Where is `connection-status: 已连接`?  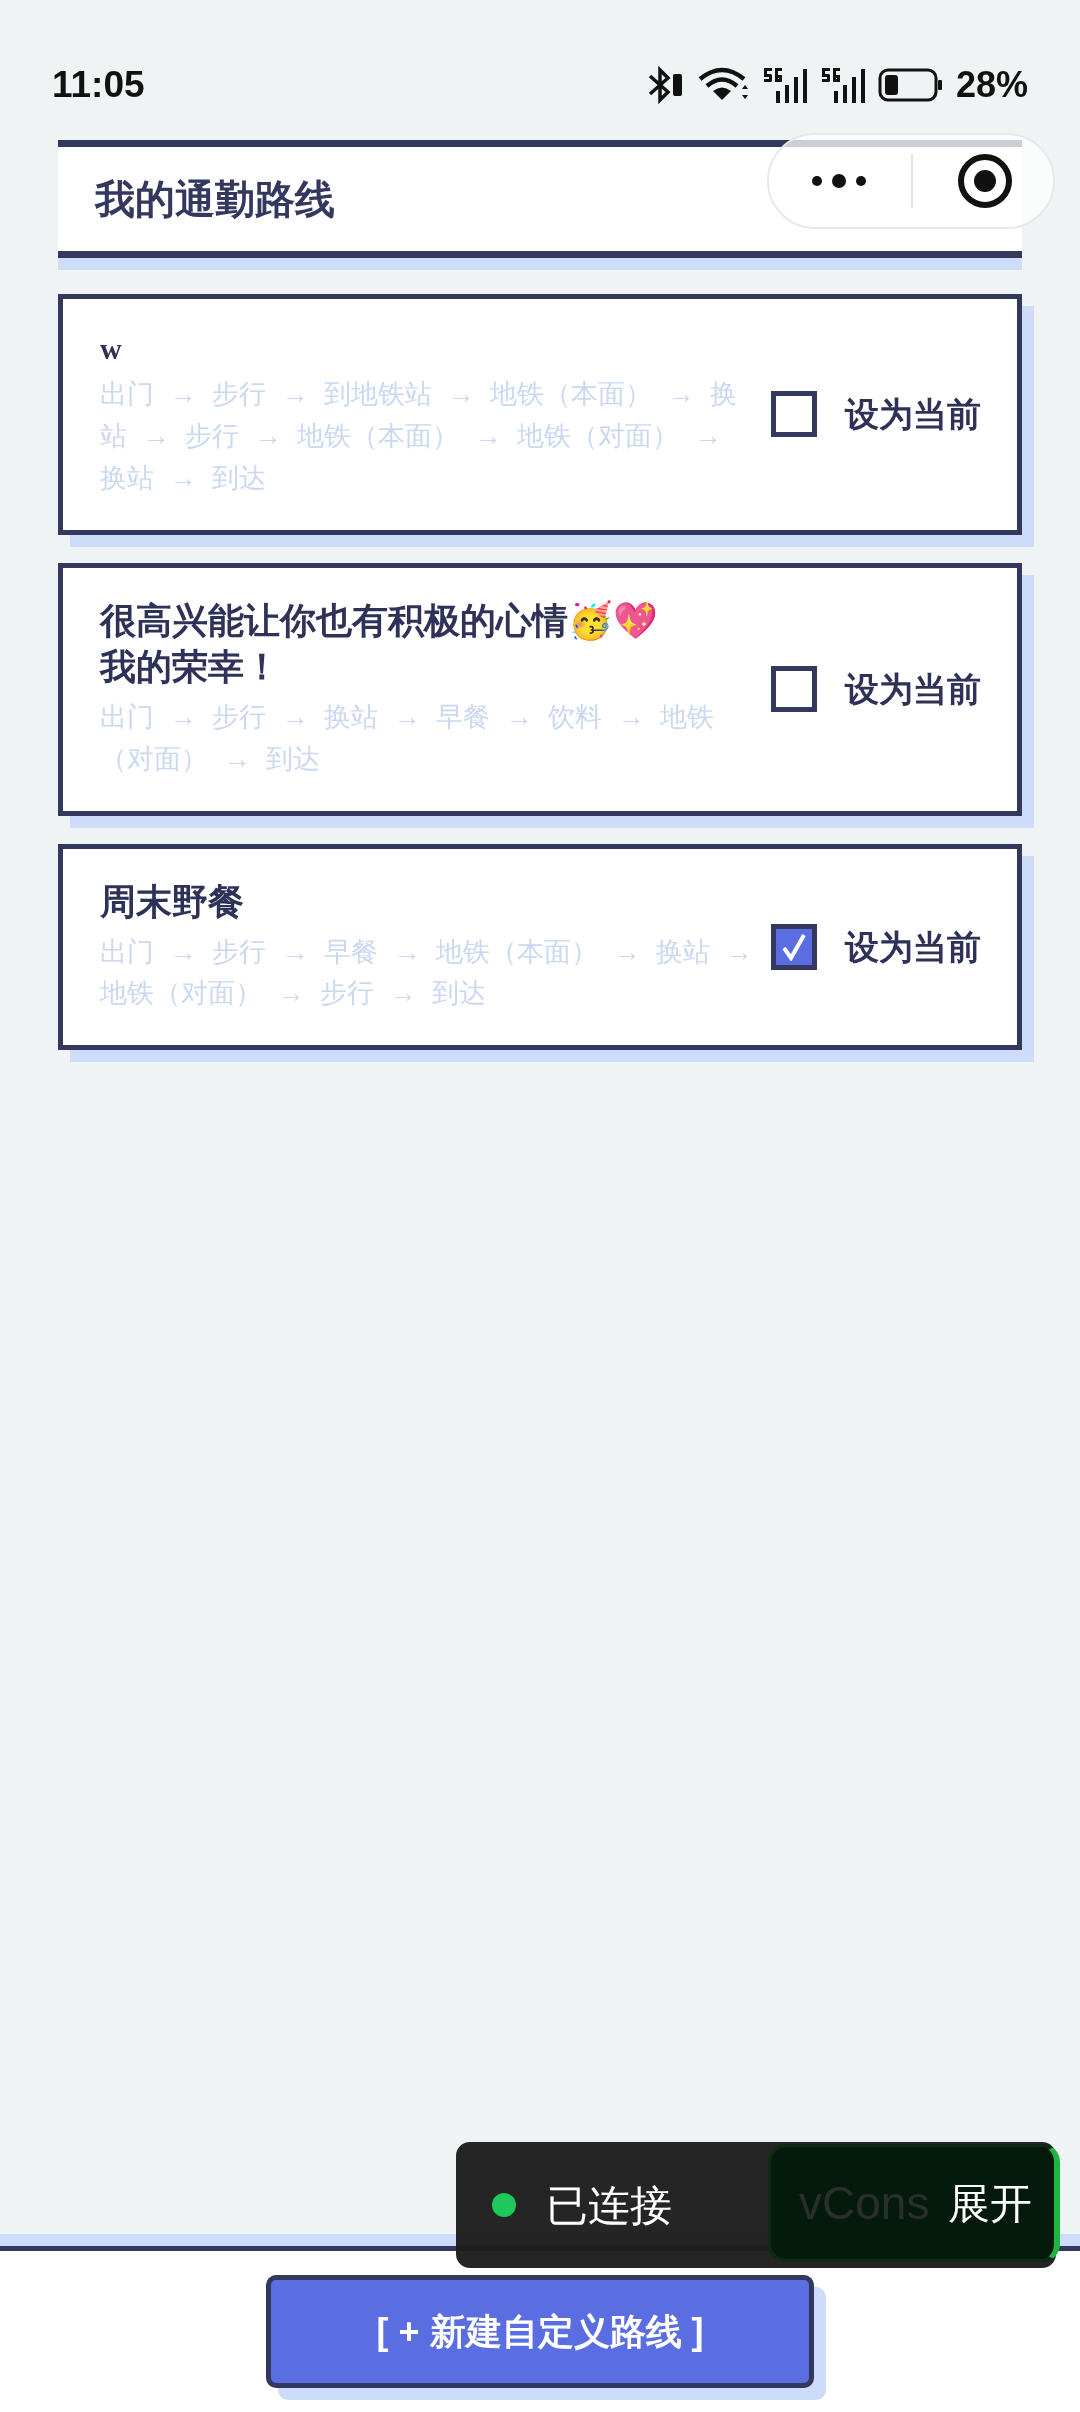 connection-status: 已连接 is located at coordinates (609, 2205).